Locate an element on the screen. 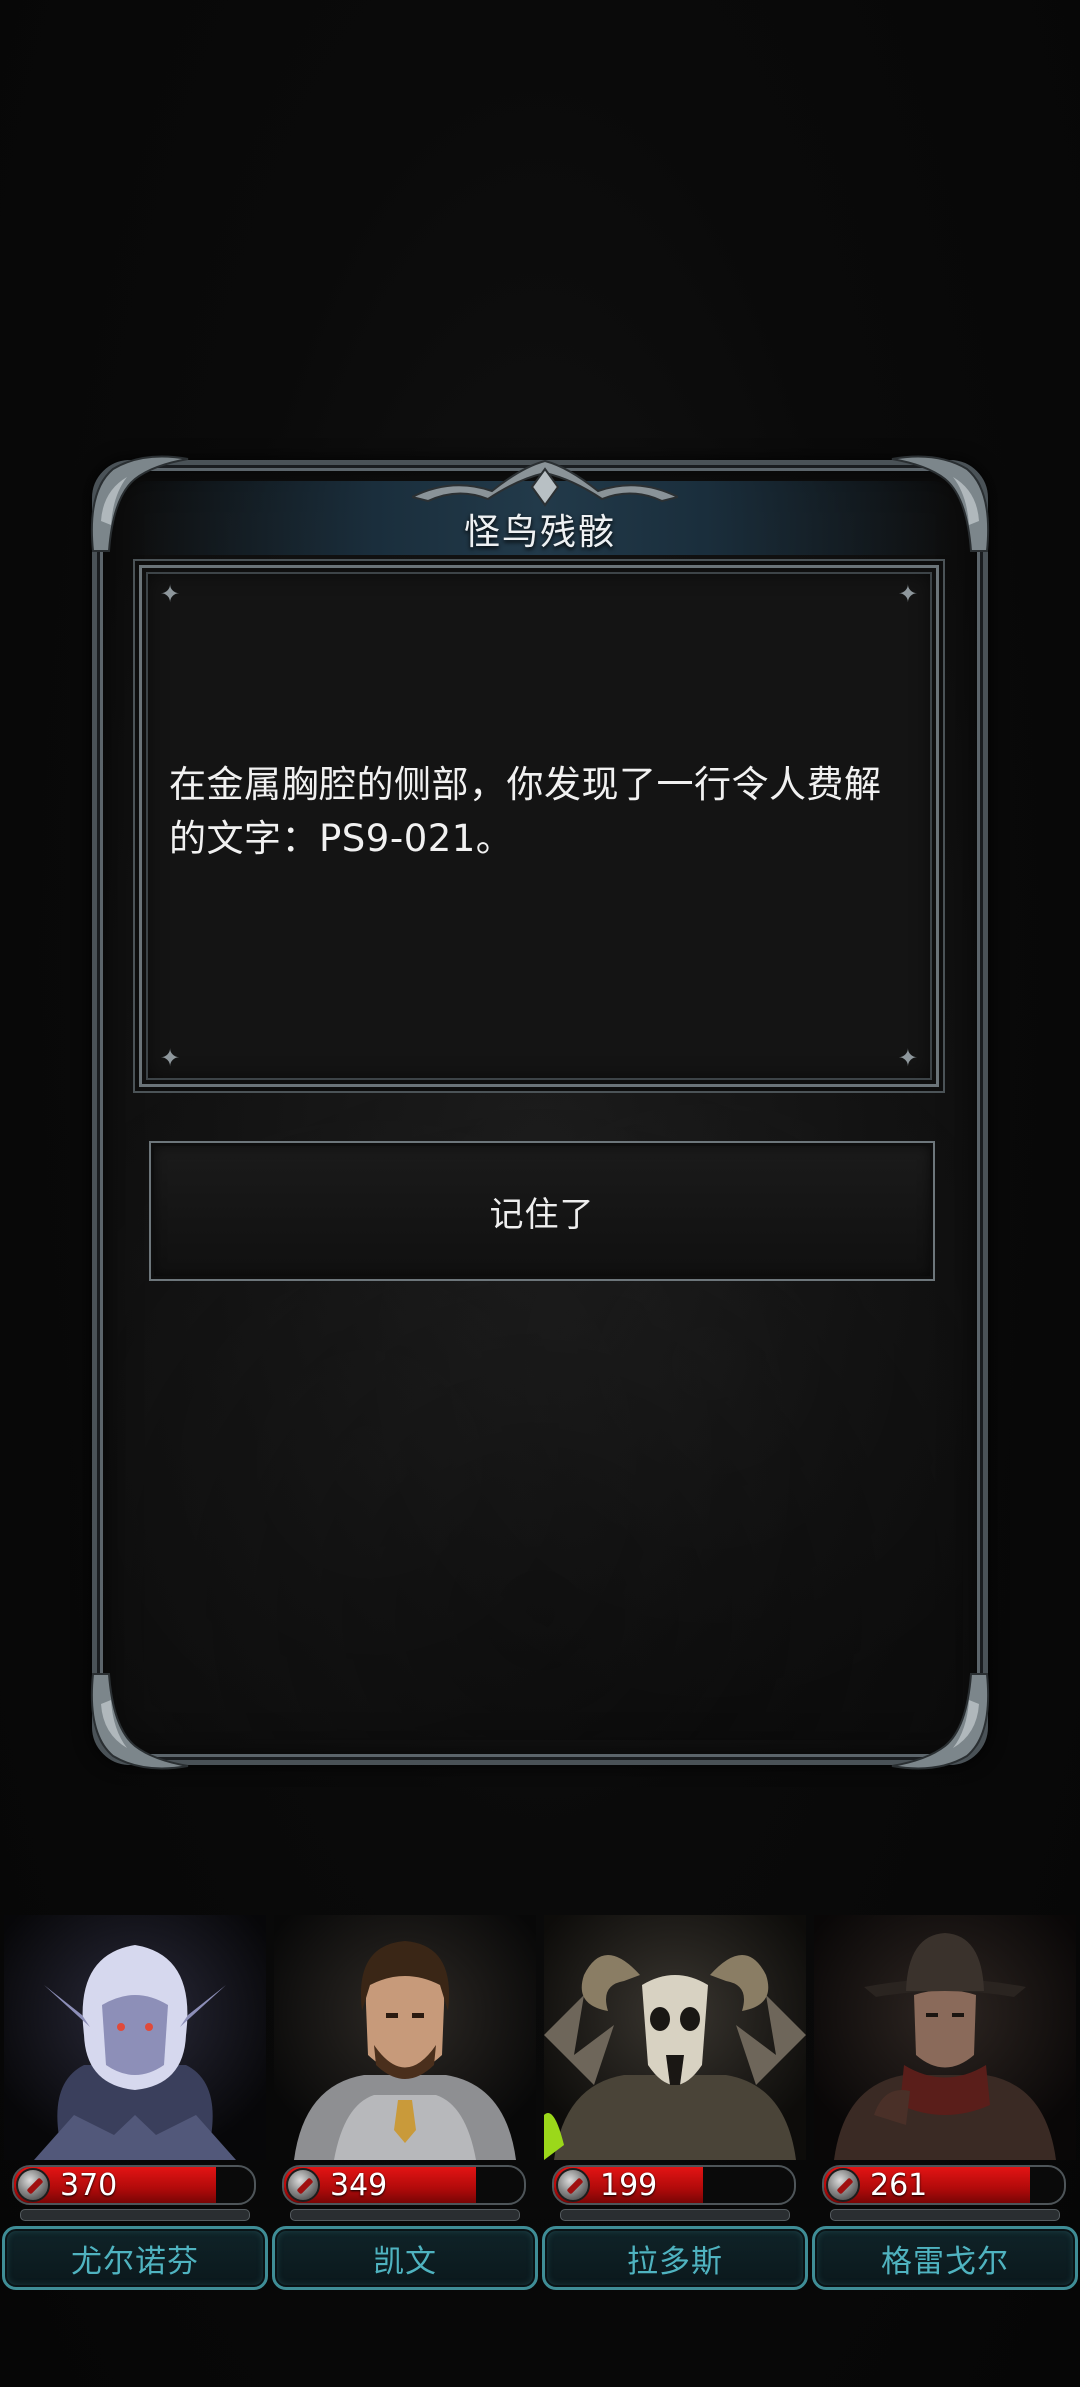  hp-bar: 199 is located at coordinates (674, 2185).